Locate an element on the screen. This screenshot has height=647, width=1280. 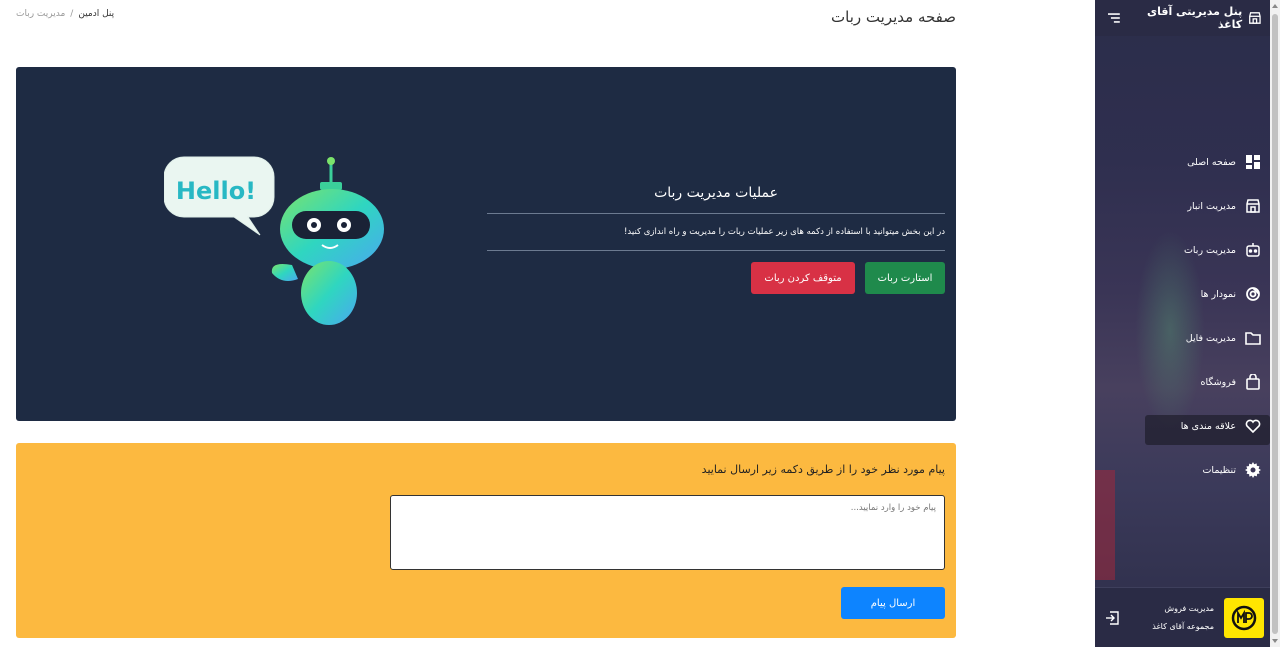
sidebar-item-label: تنظیمات is located at coordinates (1219, 470).